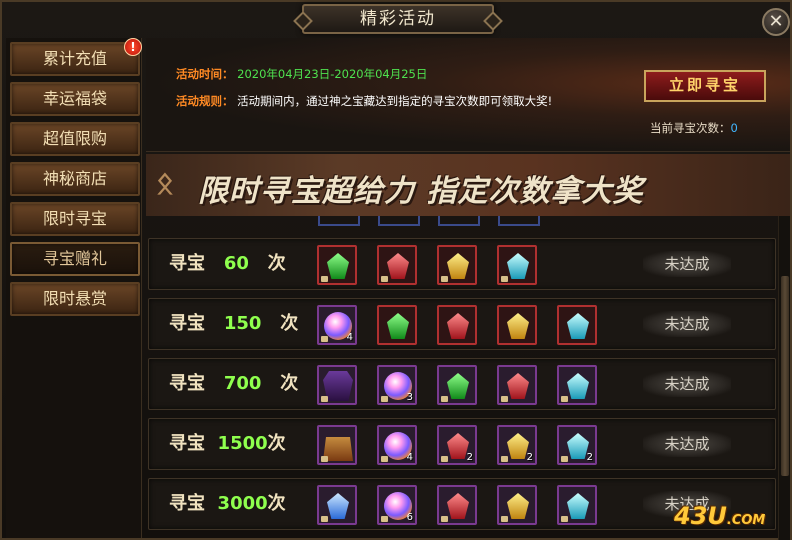 Image resolution: width=792 pixels, height=540 pixels. I want to click on row-label-count: 150, so click(242, 323).